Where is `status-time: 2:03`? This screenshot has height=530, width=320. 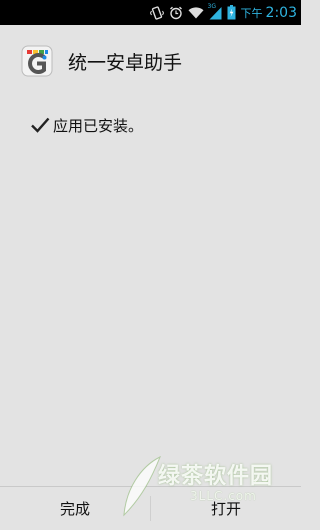 status-time: 2:03 is located at coordinates (281, 12).